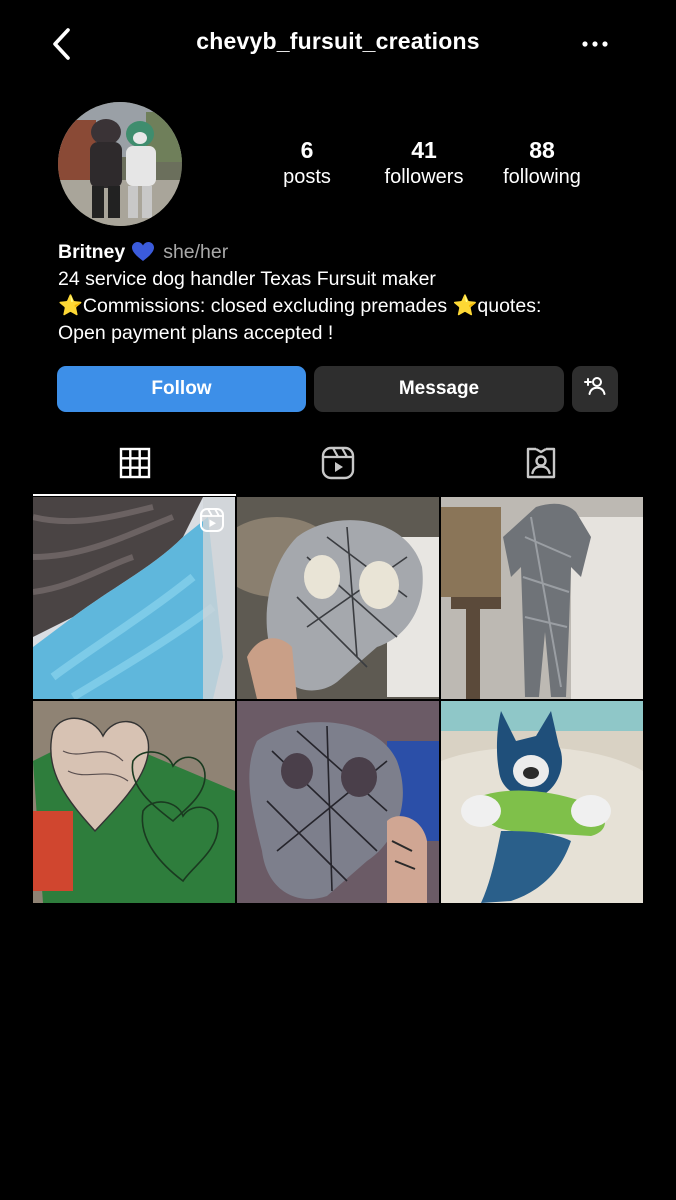  What do you see at coordinates (424, 150) in the screenshot?
I see `followers-count: 41` at bounding box center [424, 150].